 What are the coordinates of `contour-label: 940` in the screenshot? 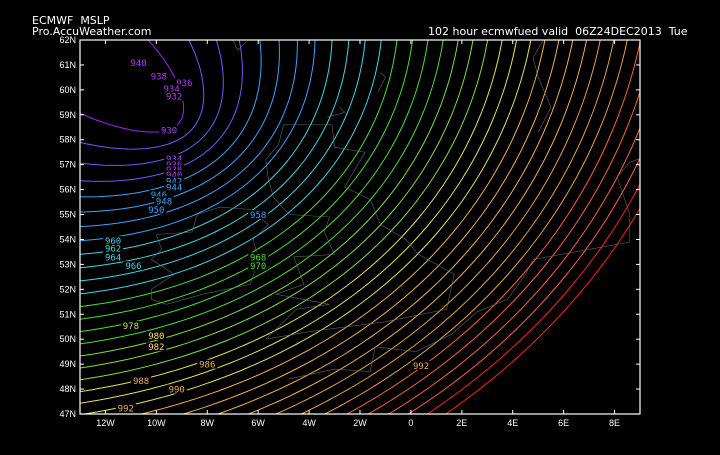 It's located at (138, 64).